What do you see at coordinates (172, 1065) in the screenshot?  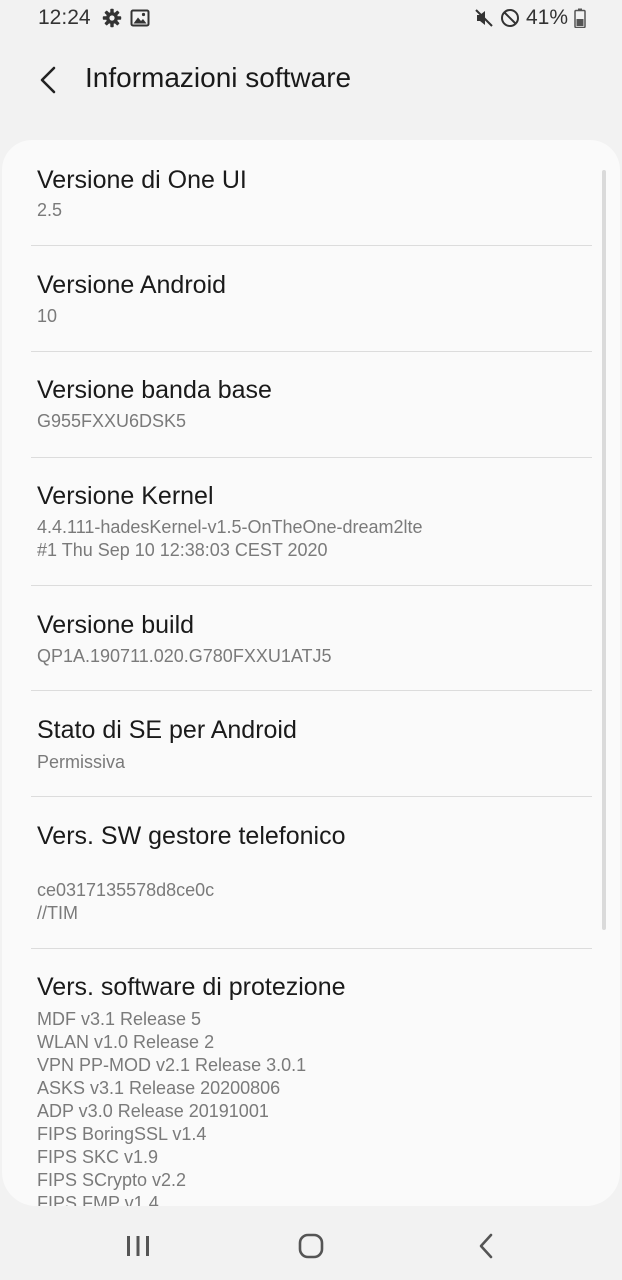 I see `item-value-line: VPN PP-MOD v2.1 Release 3.0.1` at bounding box center [172, 1065].